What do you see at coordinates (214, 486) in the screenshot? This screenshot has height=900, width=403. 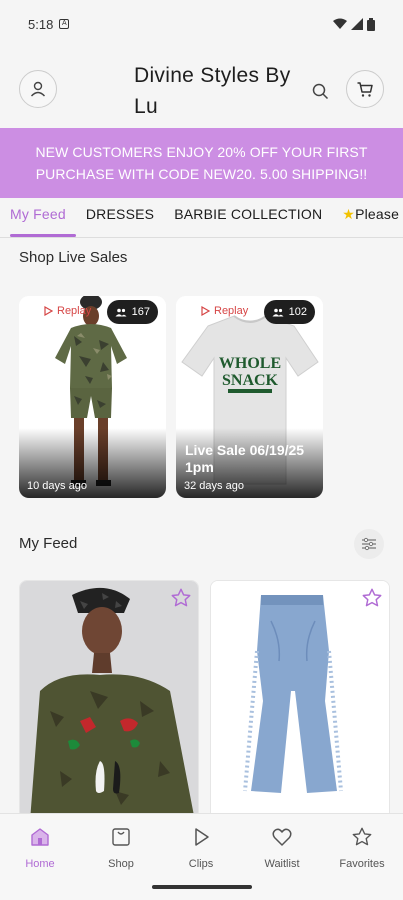 I see `live-sale-age: 32 days ago` at bounding box center [214, 486].